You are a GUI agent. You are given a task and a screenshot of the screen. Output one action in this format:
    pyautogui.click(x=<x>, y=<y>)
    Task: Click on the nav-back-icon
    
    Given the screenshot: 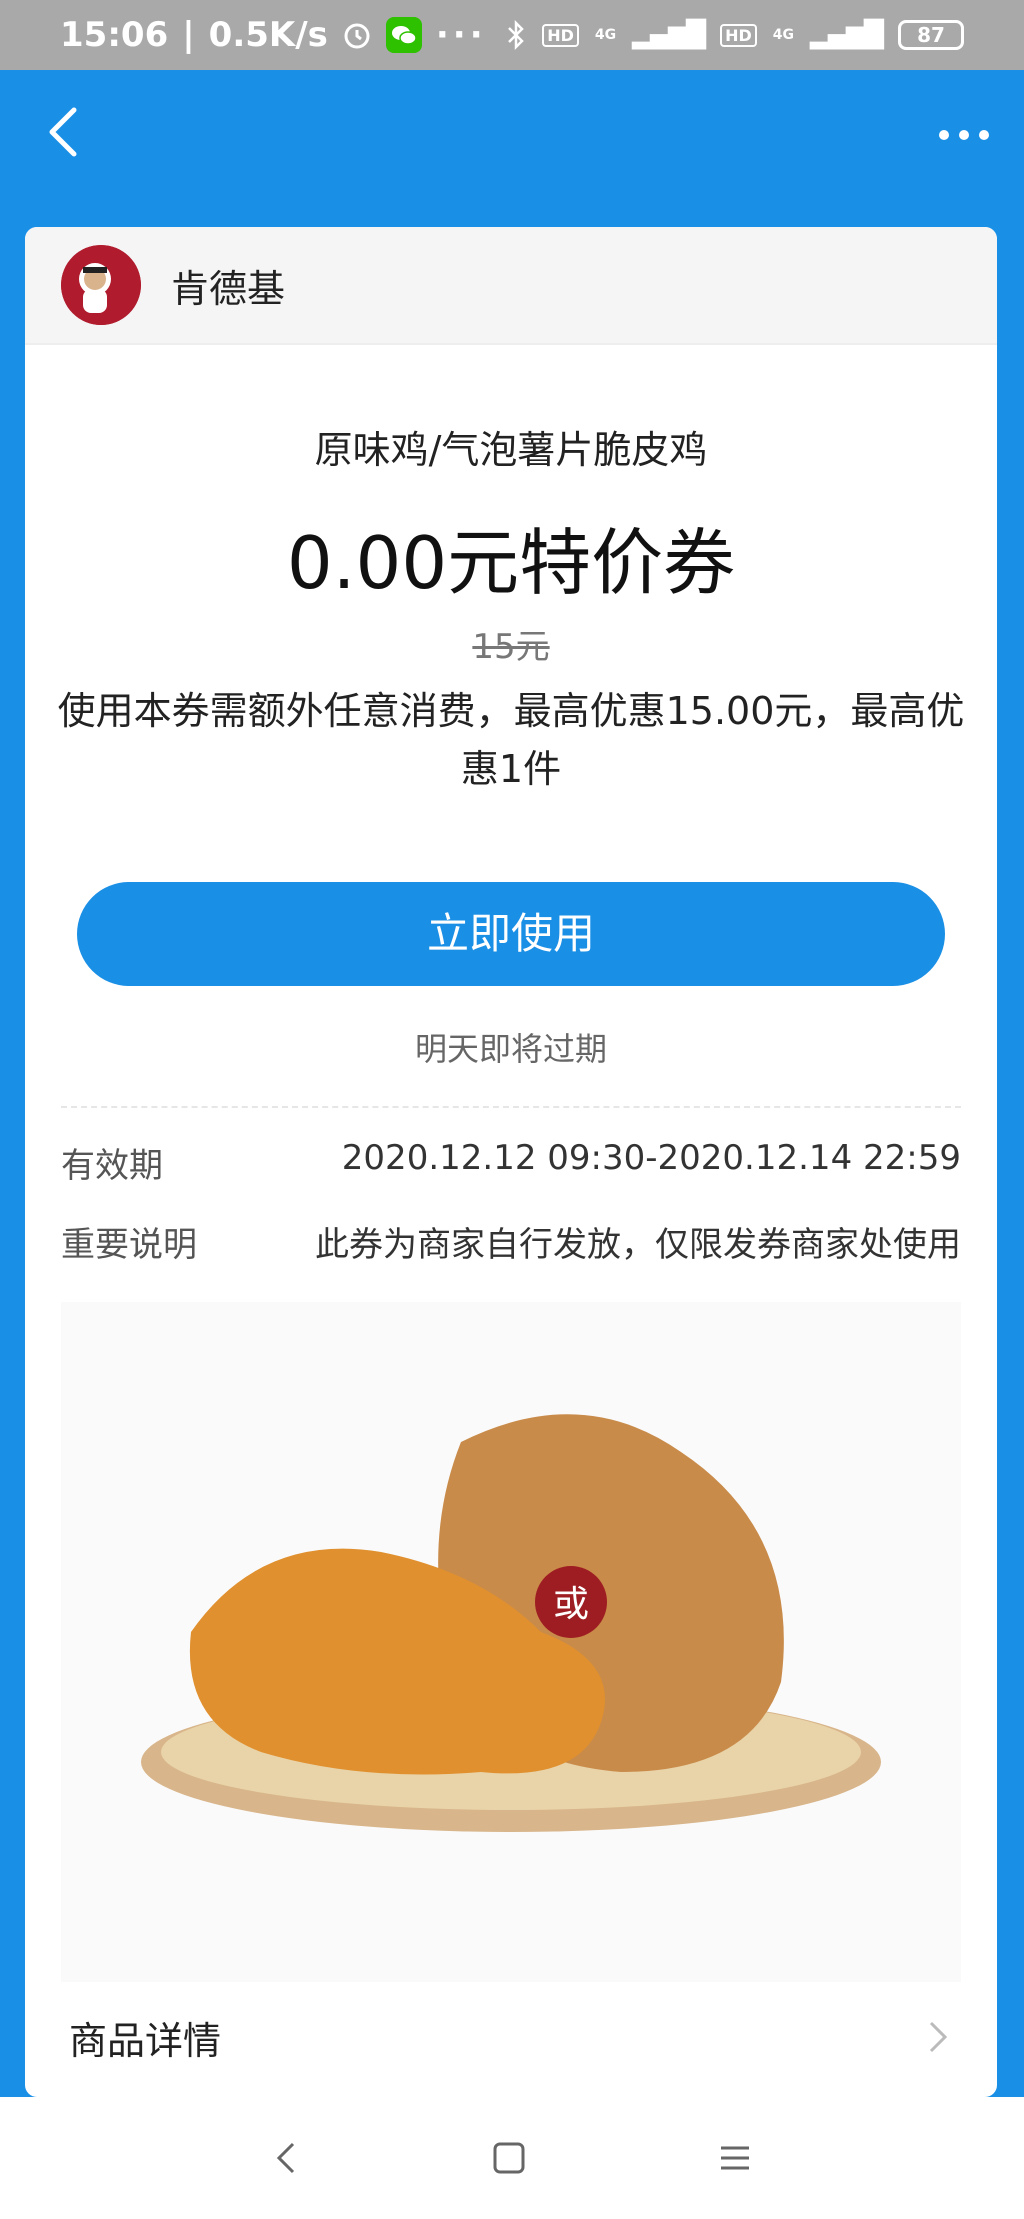 What is the action you would take?
    pyautogui.click(x=286, y=2158)
    